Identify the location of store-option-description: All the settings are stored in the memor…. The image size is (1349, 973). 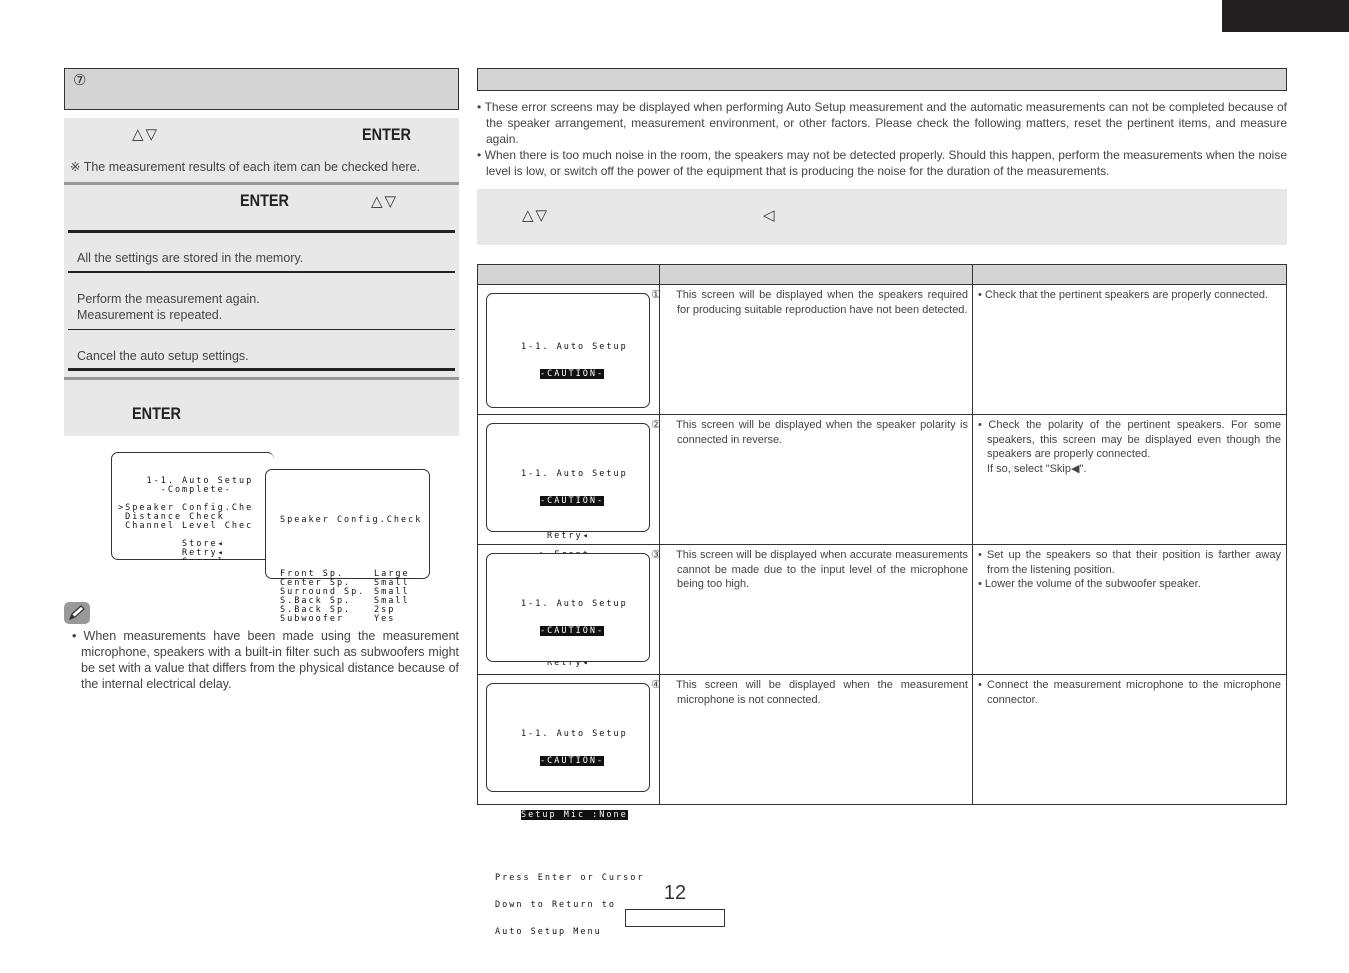
(190, 258).